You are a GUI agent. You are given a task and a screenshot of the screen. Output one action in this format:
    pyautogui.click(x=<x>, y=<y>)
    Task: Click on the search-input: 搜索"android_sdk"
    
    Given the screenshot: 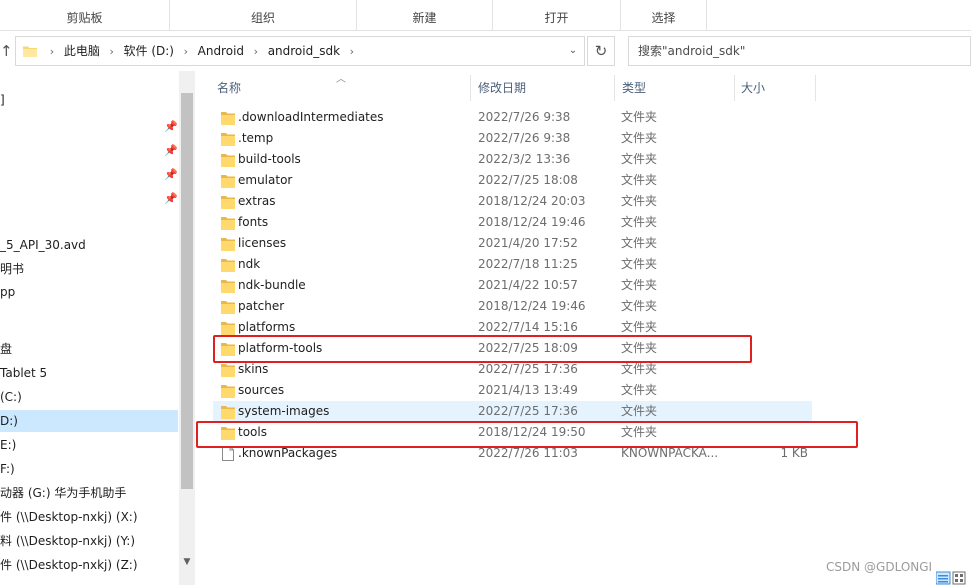 What is the action you would take?
    pyautogui.click(x=799, y=51)
    